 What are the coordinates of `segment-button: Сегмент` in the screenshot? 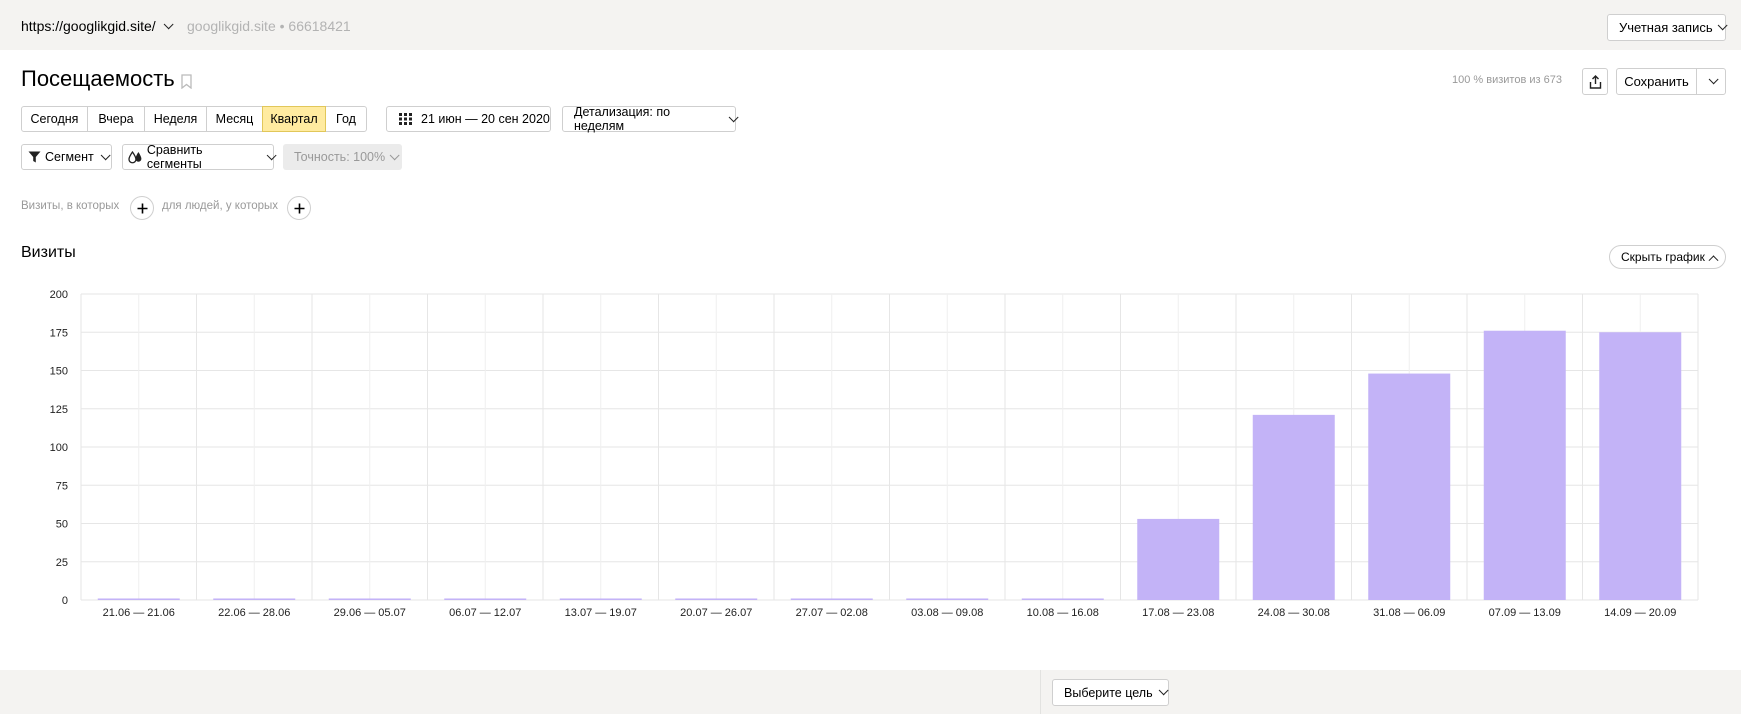 It's located at (66, 157).